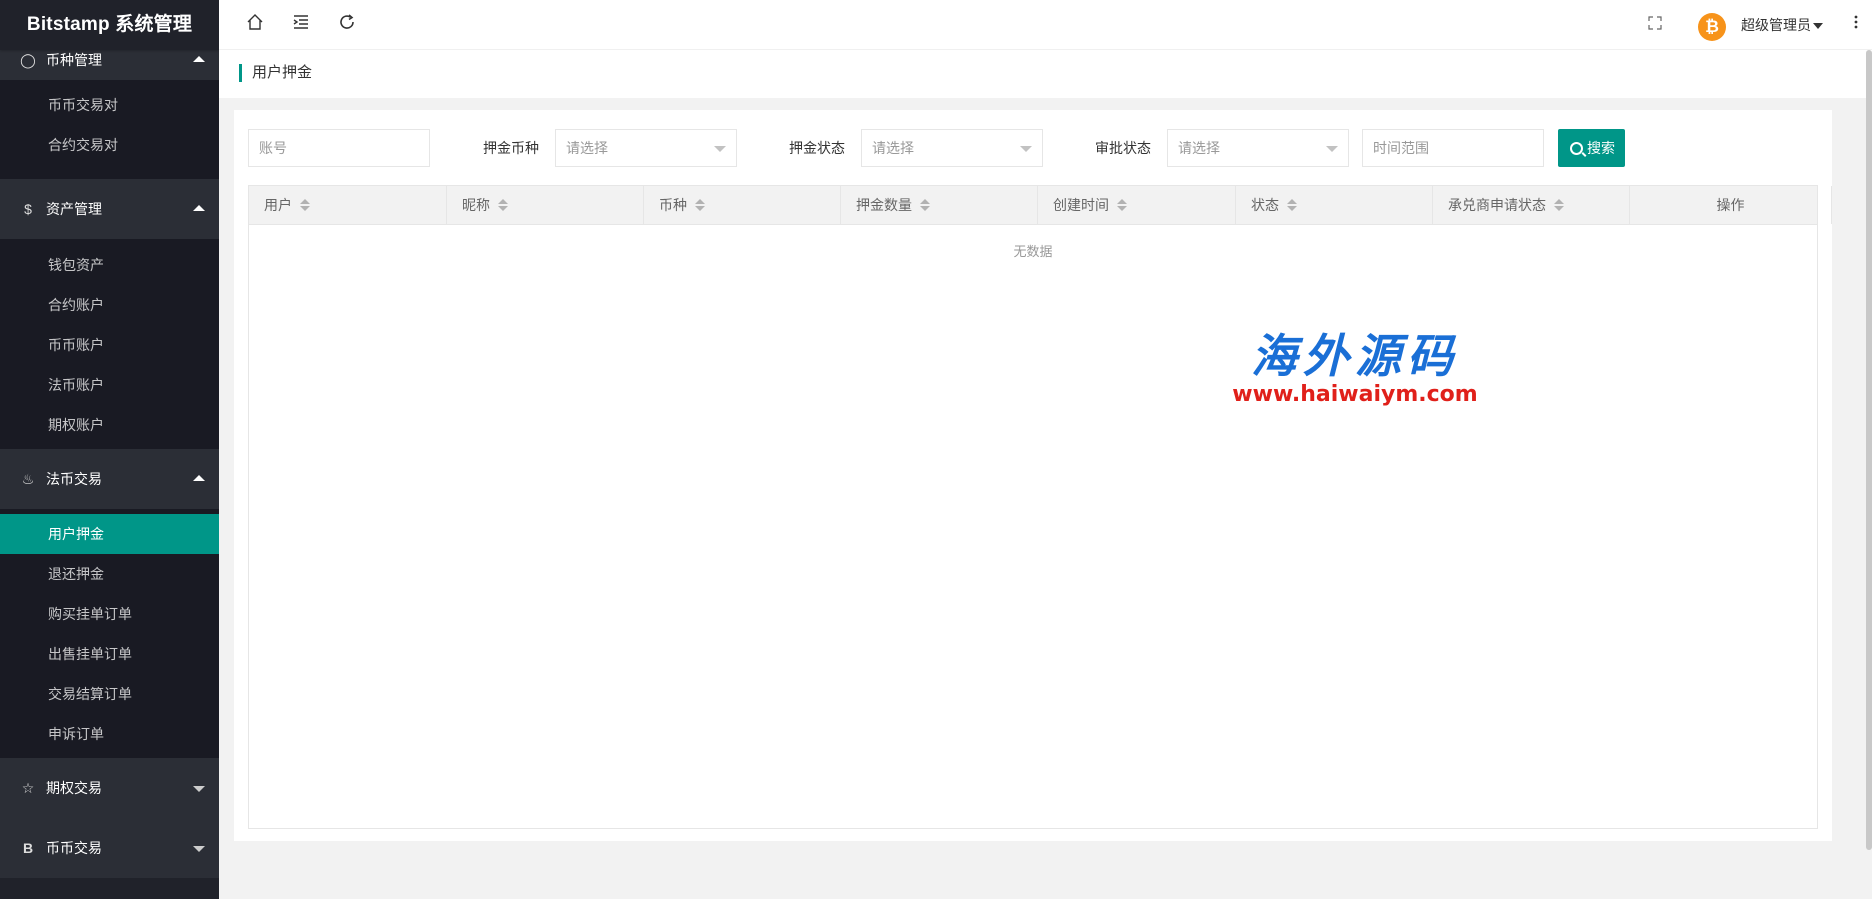 This screenshot has width=1872, height=899. What do you see at coordinates (476, 205) in the screenshot?
I see `column-header-label: 昵称` at bounding box center [476, 205].